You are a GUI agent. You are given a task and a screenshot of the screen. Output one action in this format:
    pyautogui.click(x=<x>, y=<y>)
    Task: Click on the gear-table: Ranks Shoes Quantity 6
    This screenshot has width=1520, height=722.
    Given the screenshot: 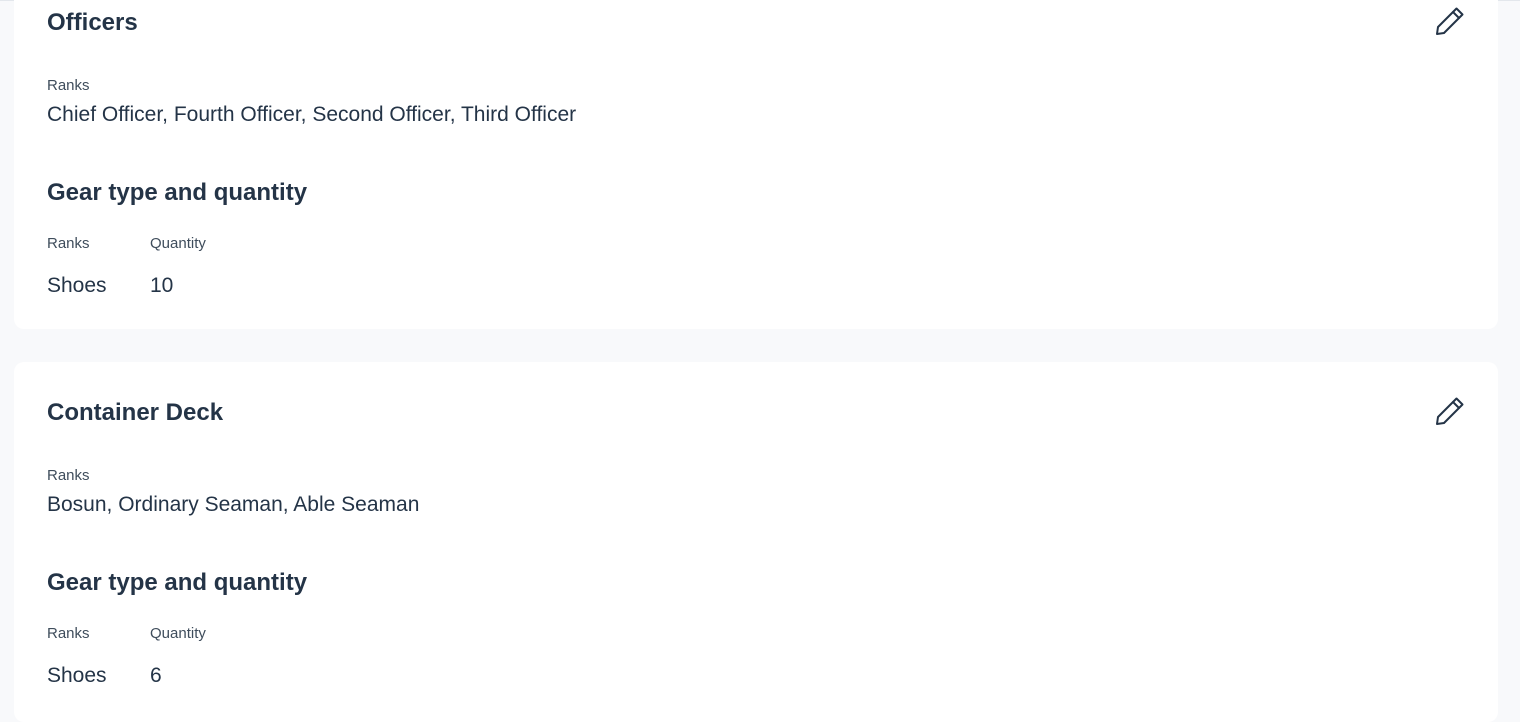 What is the action you would take?
    pyautogui.click(x=158, y=656)
    